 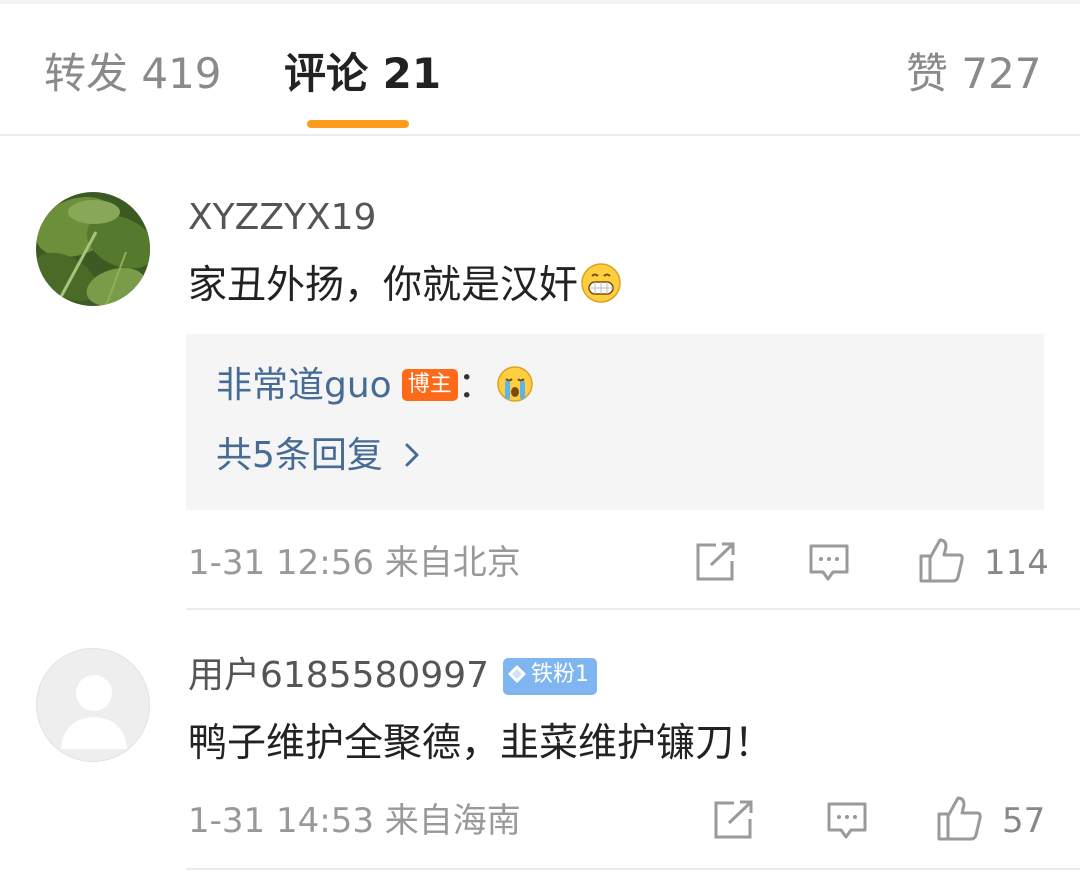 I want to click on comment-text: 鸭子维护全聚德，韭菜维护镰刀！, so click(x=481, y=743).